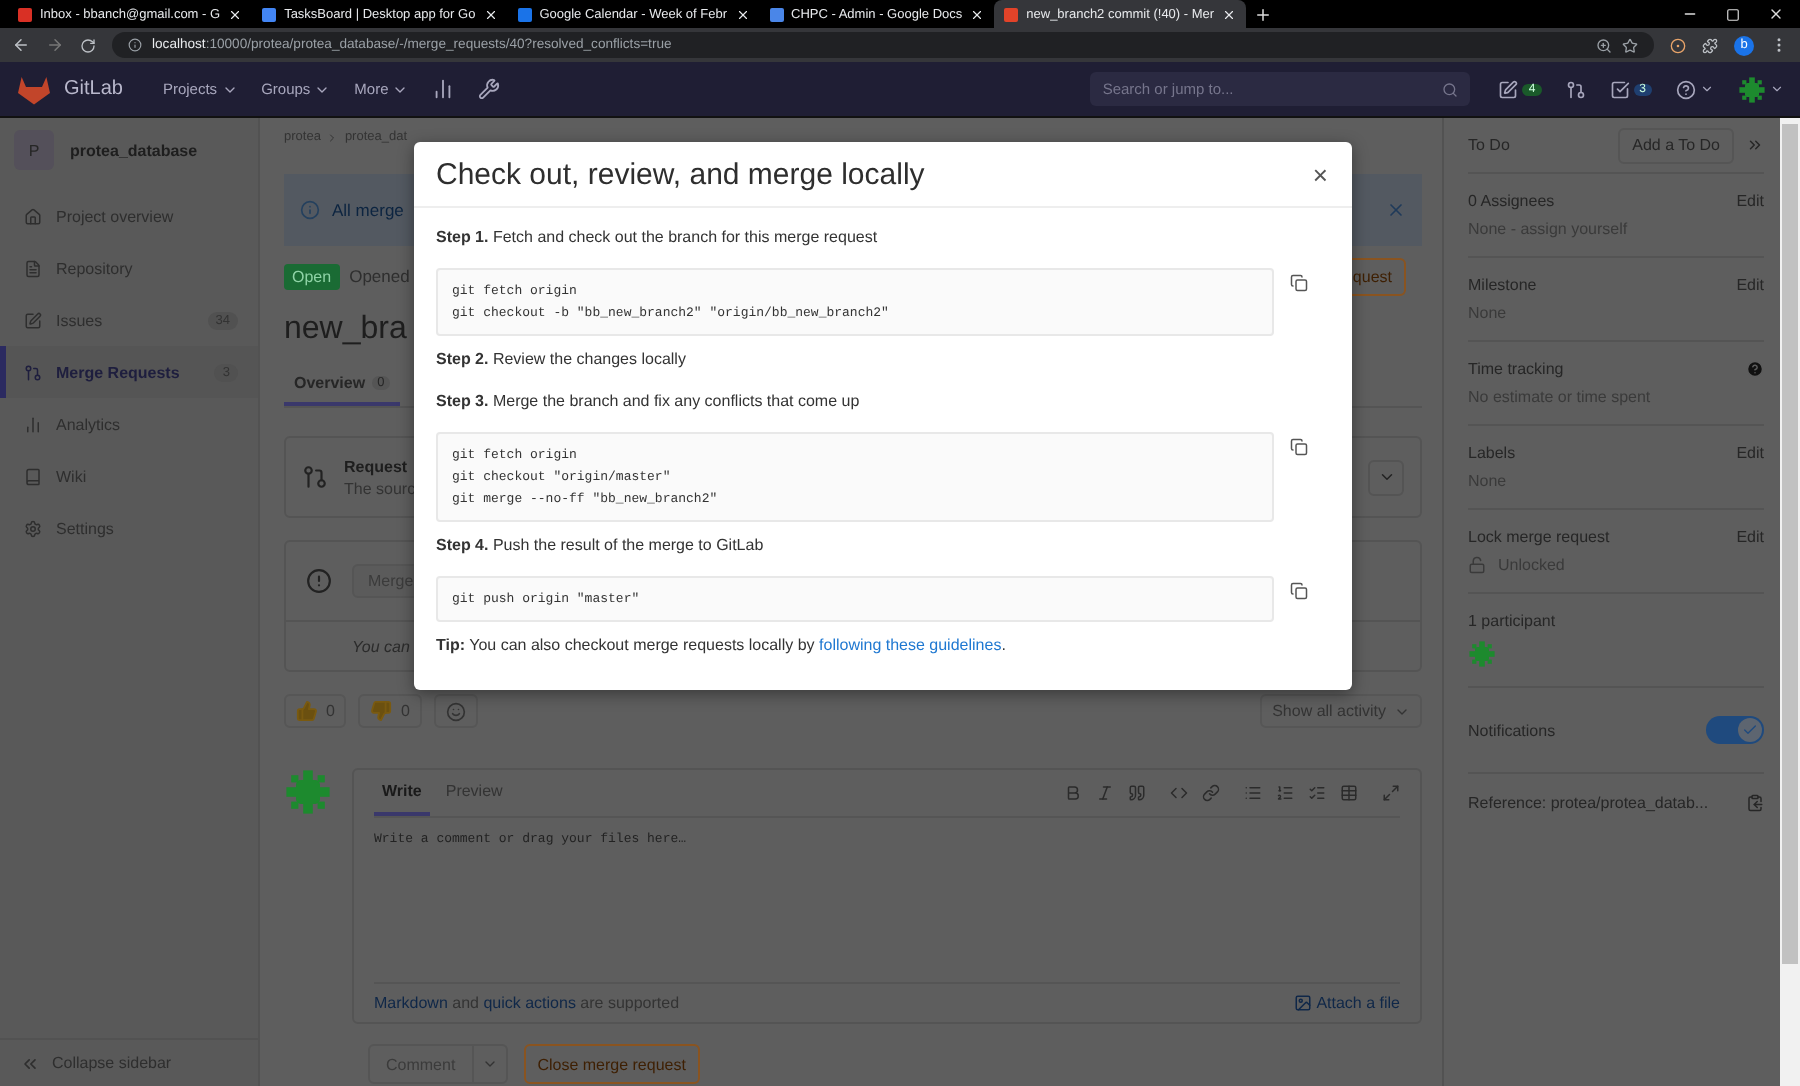  What do you see at coordinates (33, 268) in the screenshot?
I see `document-icon` at bounding box center [33, 268].